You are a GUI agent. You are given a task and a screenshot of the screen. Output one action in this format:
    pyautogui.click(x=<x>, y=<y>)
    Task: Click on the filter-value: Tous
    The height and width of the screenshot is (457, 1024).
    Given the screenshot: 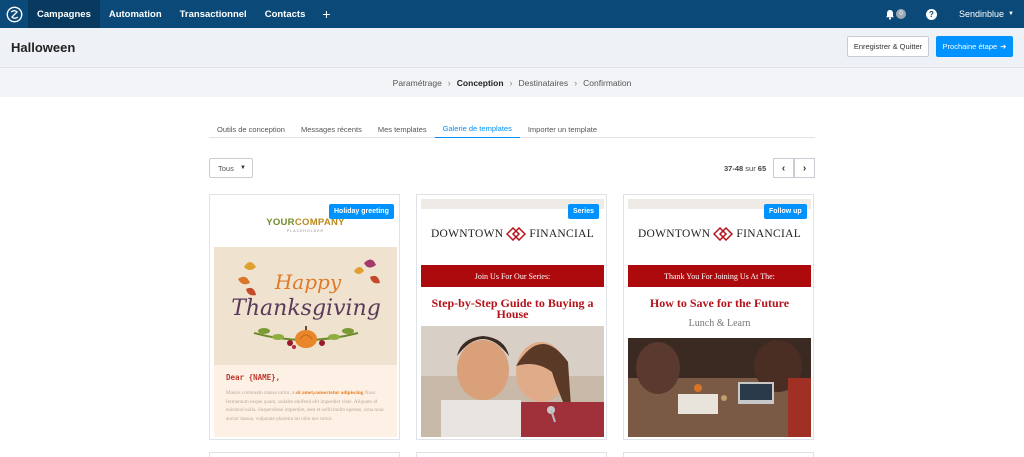 What is the action you would take?
    pyautogui.click(x=226, y=168)
    